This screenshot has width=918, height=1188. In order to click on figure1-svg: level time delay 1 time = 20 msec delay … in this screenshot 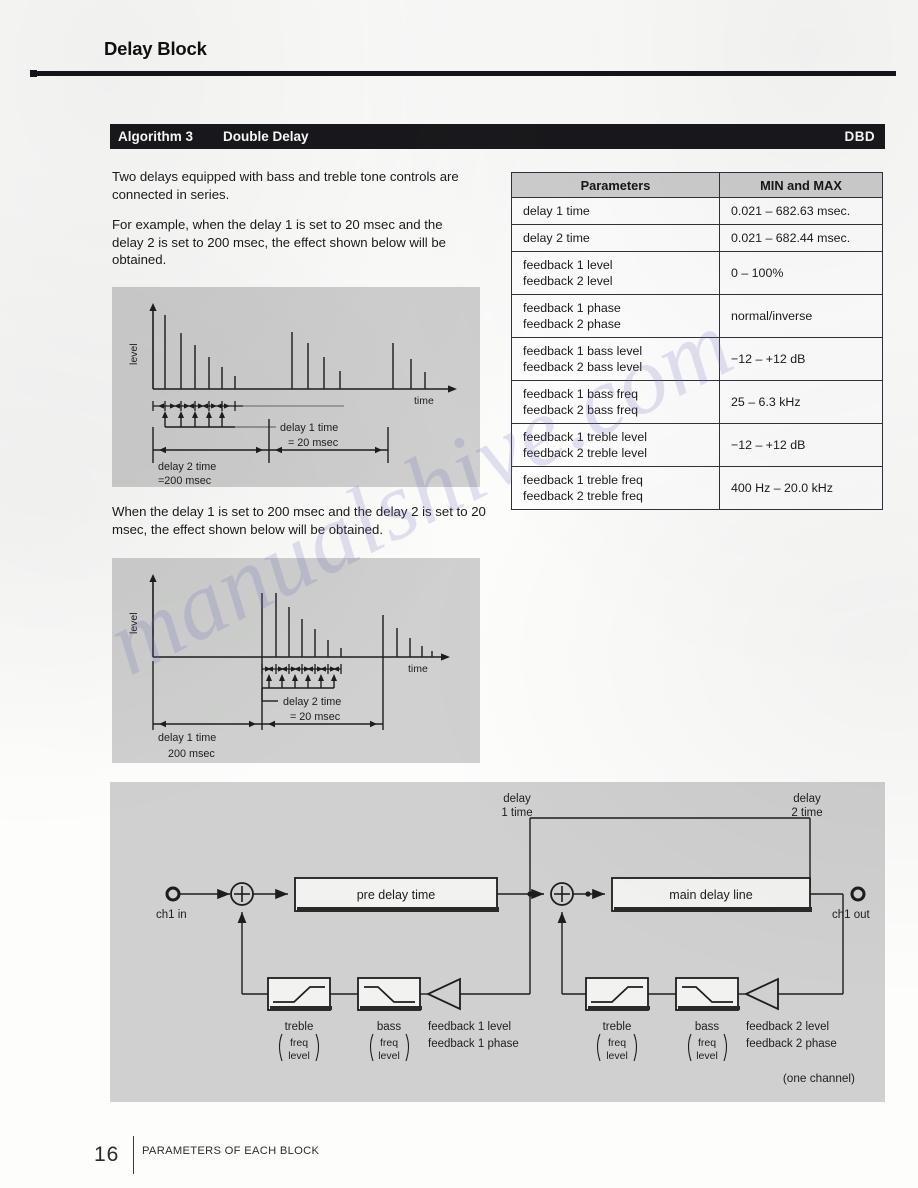, I will do `click(292, 395)`.